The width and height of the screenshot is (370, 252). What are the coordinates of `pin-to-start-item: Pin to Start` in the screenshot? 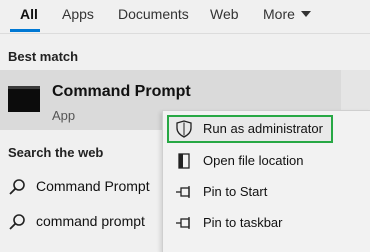 It's located at (250, 192).